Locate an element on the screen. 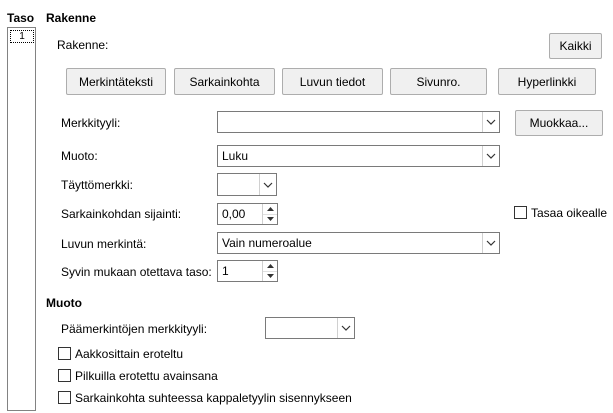  structure-heading: Rakenne is located at coordinates (71, 18).